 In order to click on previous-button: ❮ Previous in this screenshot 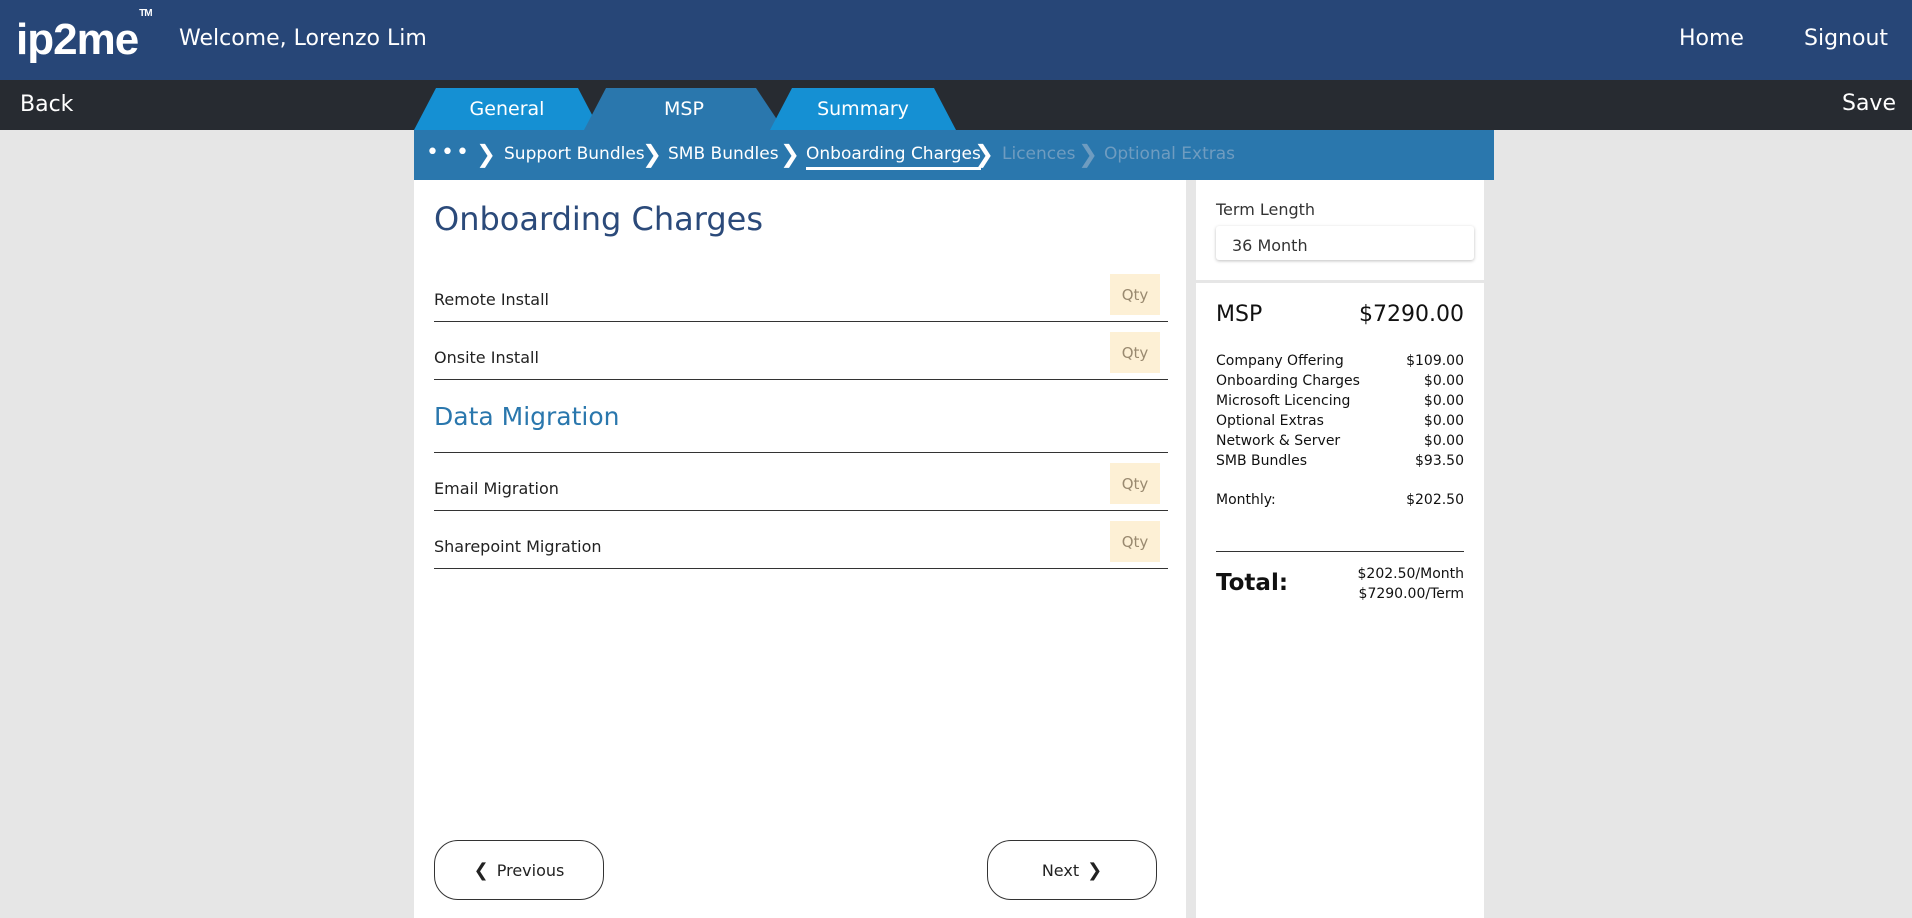, I will do `click(519, 870)`.